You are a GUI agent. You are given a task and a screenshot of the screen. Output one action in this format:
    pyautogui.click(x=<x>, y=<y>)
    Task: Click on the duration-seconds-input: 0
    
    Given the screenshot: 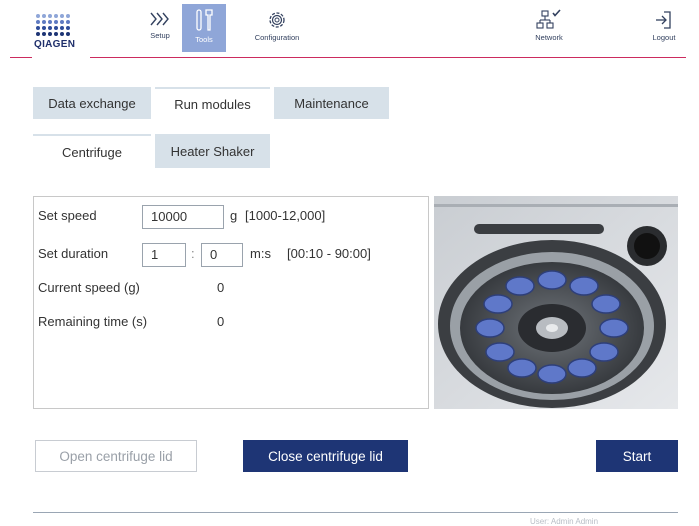 What is the action you would take?
    pyautogui.click(x=222, y=255)
    